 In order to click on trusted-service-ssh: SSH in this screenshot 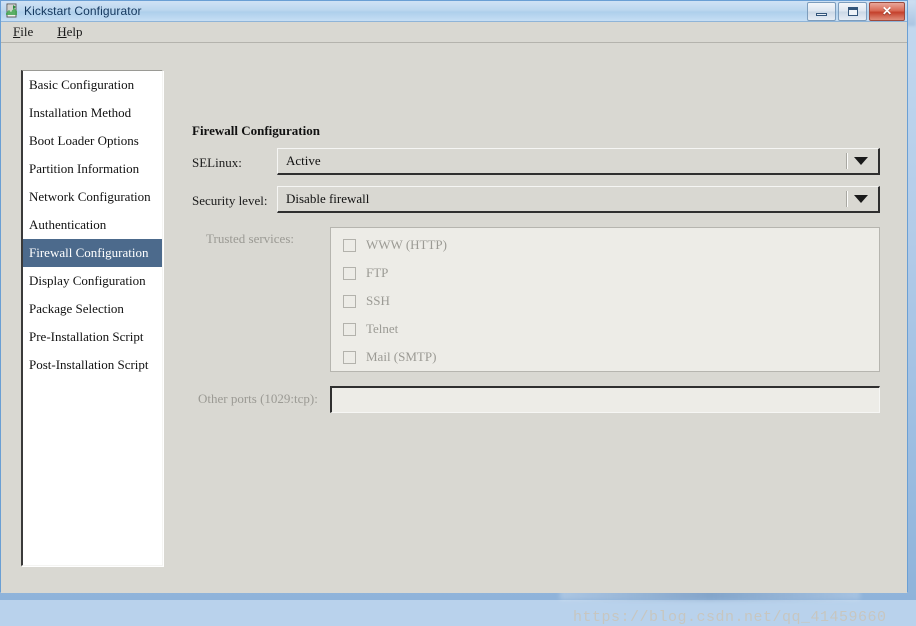, I will do `click(366, 301)`.